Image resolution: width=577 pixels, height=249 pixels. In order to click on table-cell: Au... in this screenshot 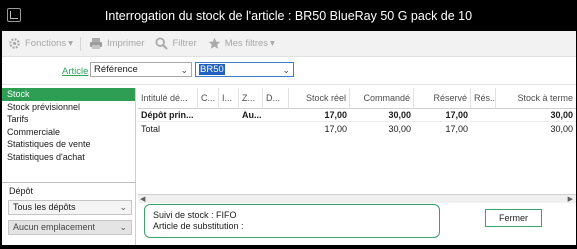, I will do `click(252, 115)`.